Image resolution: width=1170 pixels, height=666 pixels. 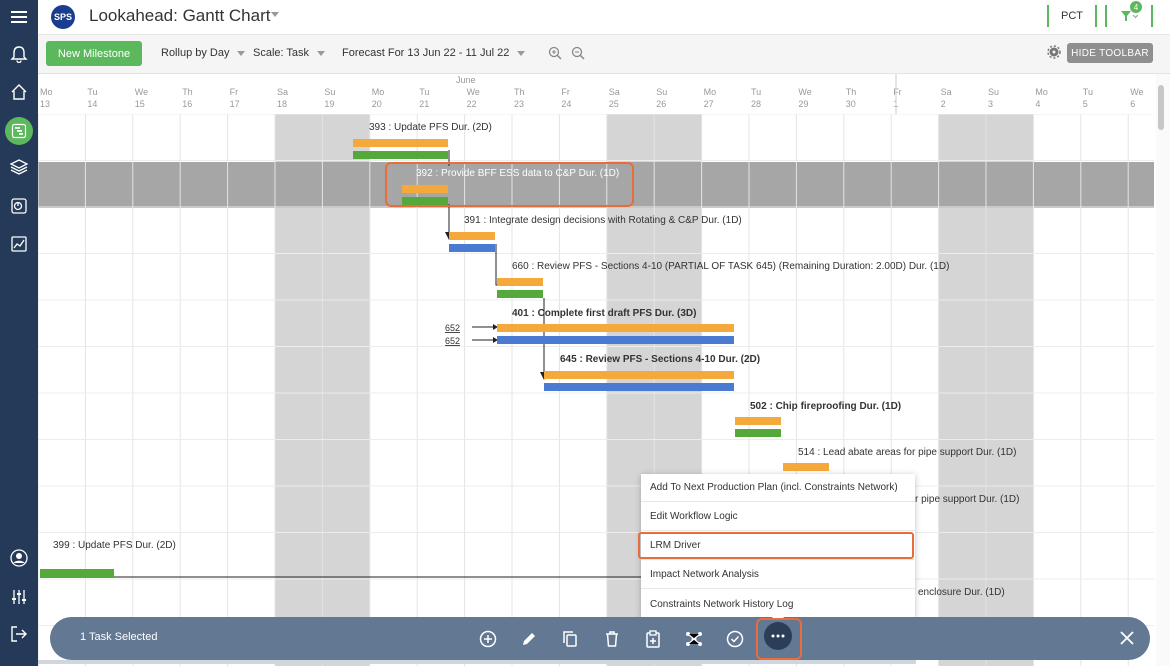 What do you see at coordinates (735, 639) in the screenshot?
I see `check-circle-icon` at bounding box center [735, 639].